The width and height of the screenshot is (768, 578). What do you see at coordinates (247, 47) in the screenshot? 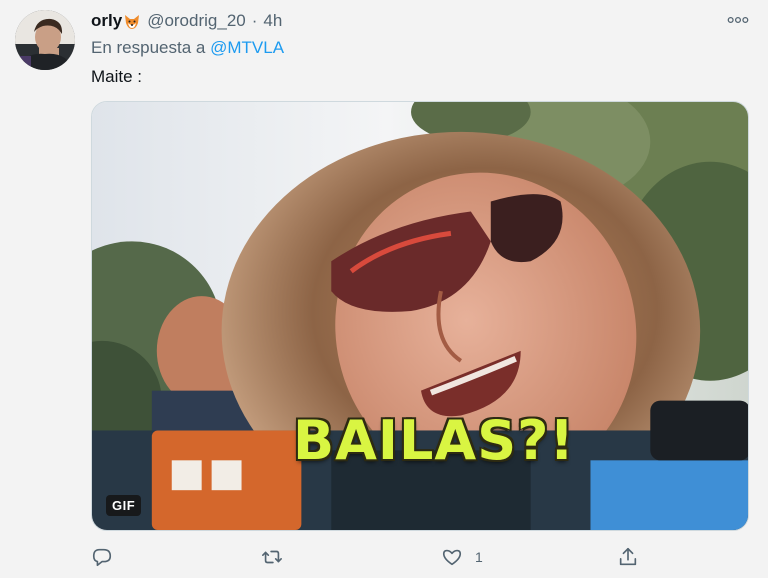
I see `reply-mention-link: @MTVLA` at bounding box center [247, 47].